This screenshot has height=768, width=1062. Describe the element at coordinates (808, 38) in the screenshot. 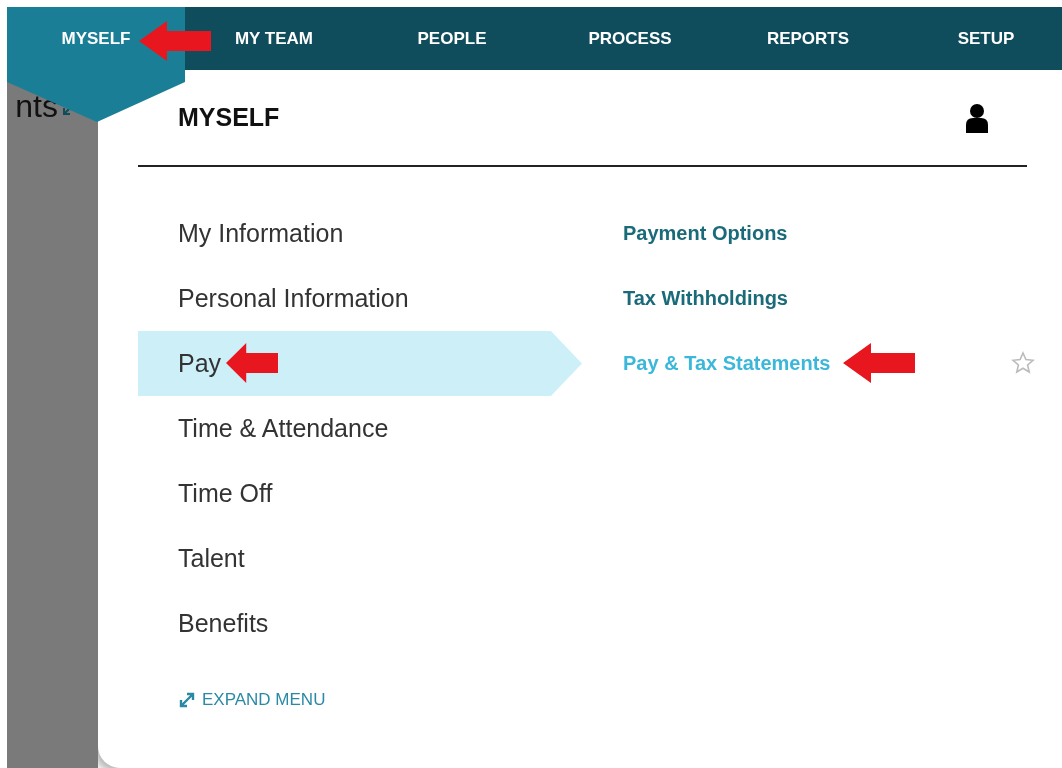

I see `nav-tab: REPORTS` at that location.